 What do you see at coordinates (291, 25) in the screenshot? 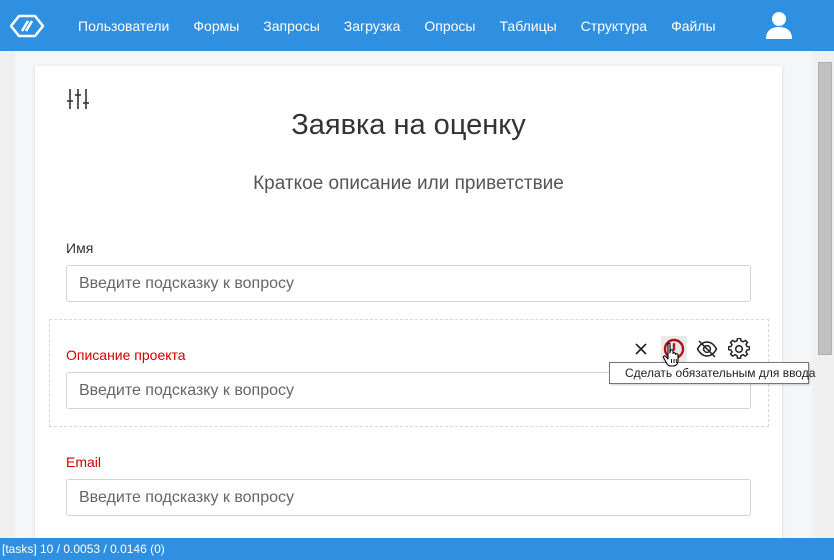
I see `nav-item-requests: Запросы` at bounding box center [291, 25].